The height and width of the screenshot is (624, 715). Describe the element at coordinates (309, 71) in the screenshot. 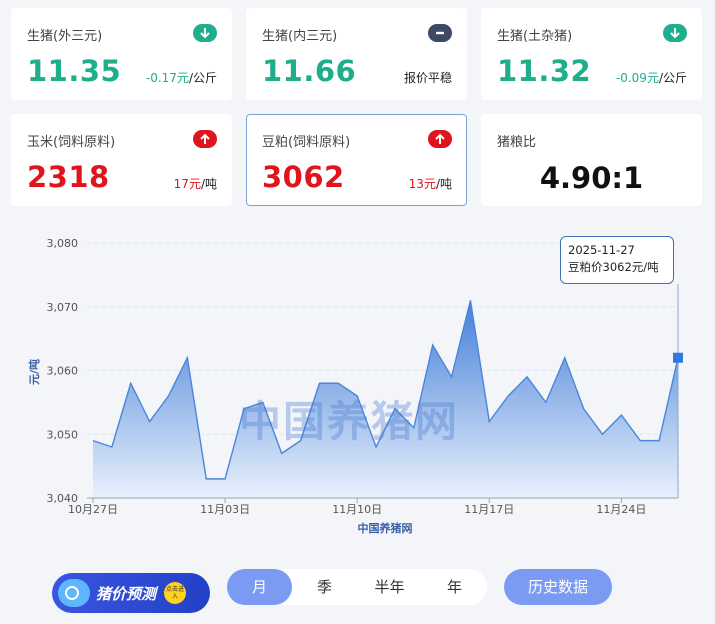

I see `card-price: 11.66` at that location.